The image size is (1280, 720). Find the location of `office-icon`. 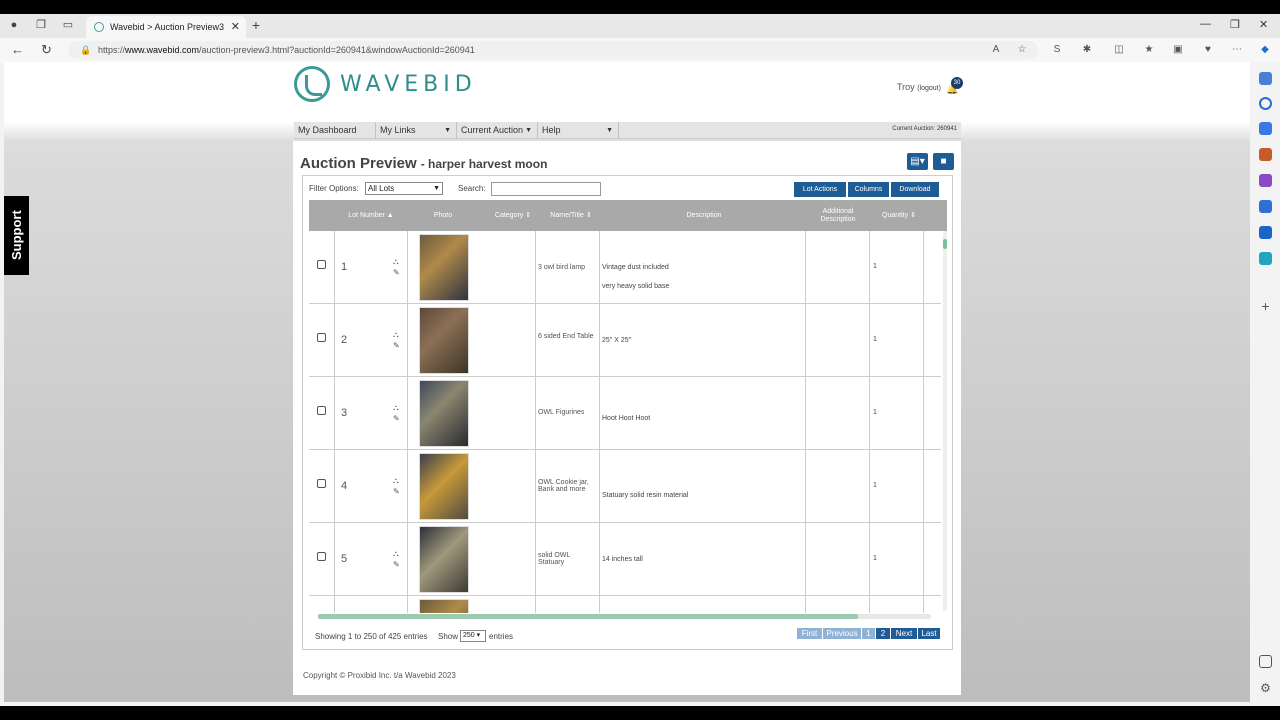

office-icon is located at coordinates (1265, 206).